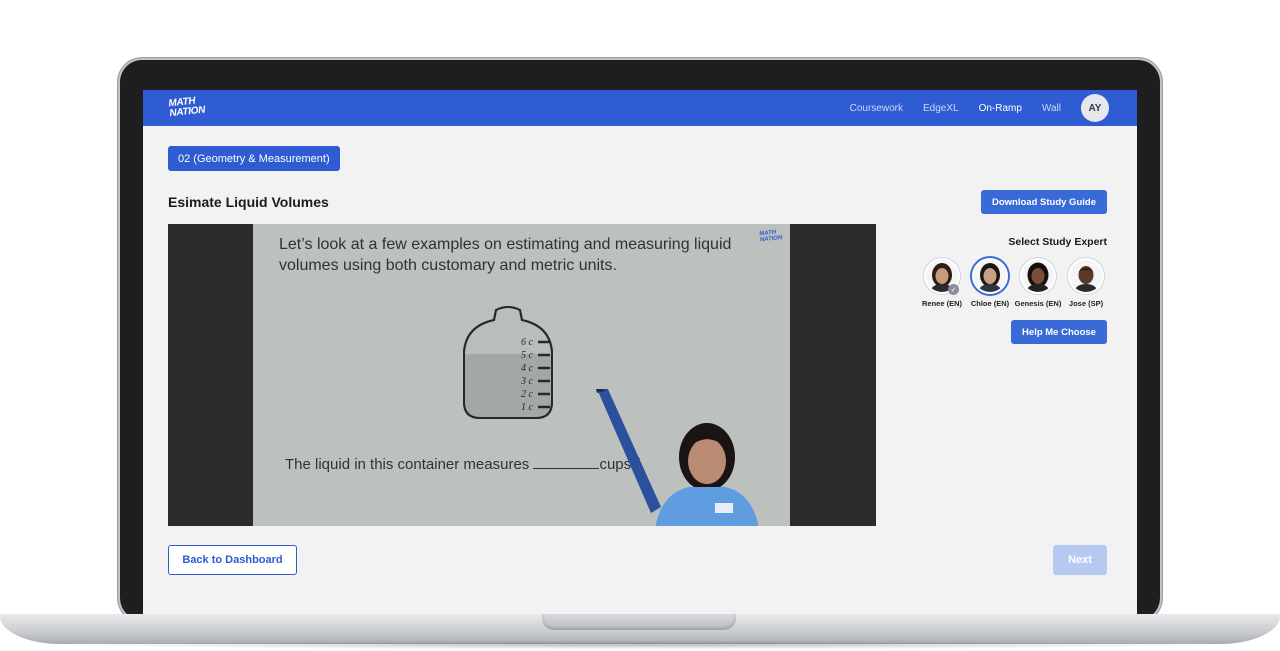  I want to click on back-to-dashboard-button: Back to Dashboard, so click(232, 560).